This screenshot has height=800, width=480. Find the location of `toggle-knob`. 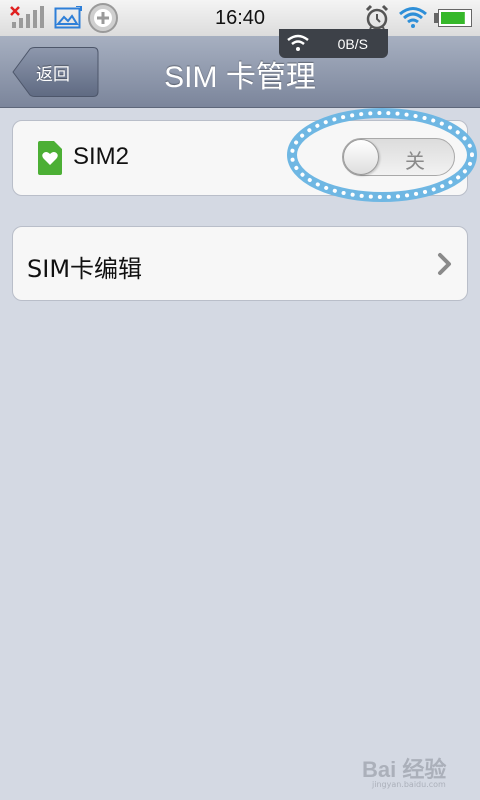

toggle-knob is located at coordinates (361, 157).